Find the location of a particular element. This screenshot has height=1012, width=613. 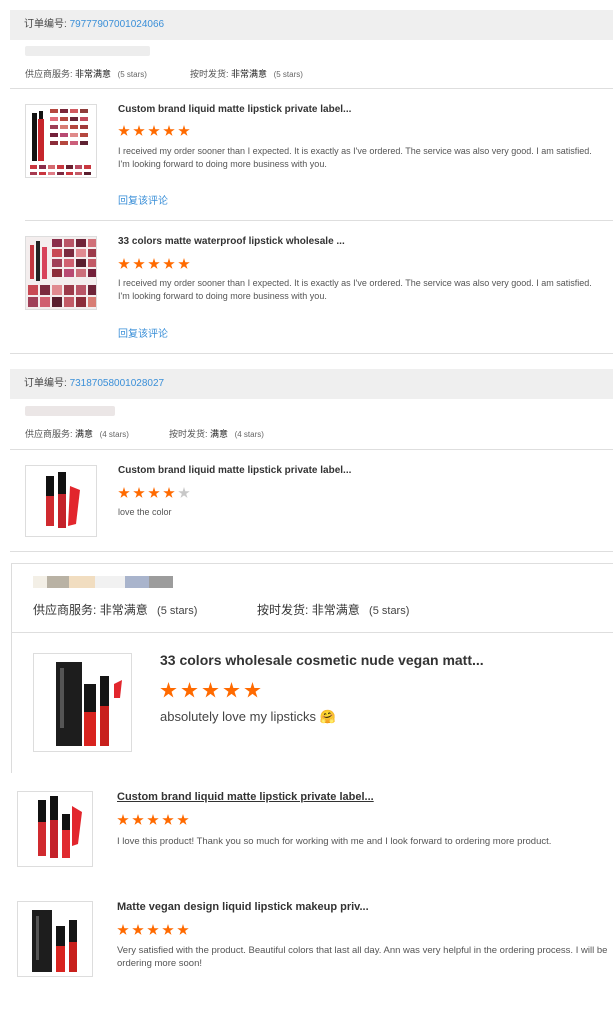

order-header: 订单编号: 79777907001024066 is located at coordinates (311, 25).